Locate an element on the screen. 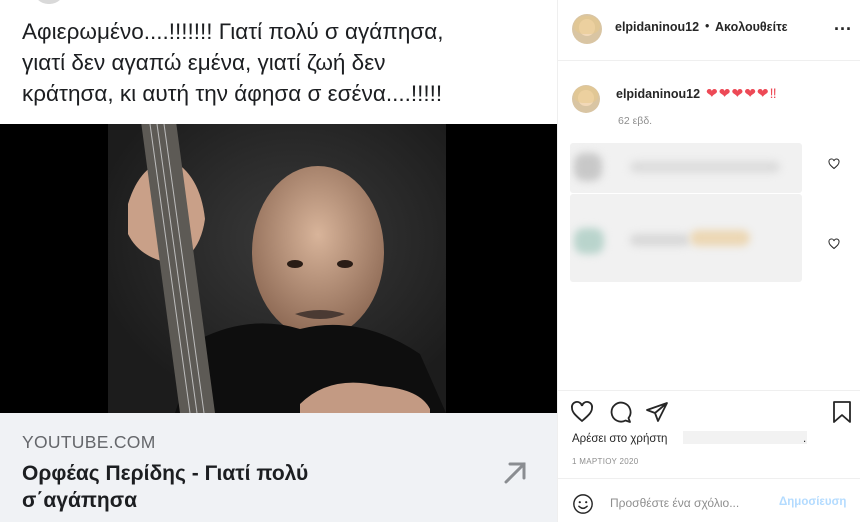 This screenshot has height=523, width=860. following-button: Ακολουθείτε is located at coordinates (751, 27).